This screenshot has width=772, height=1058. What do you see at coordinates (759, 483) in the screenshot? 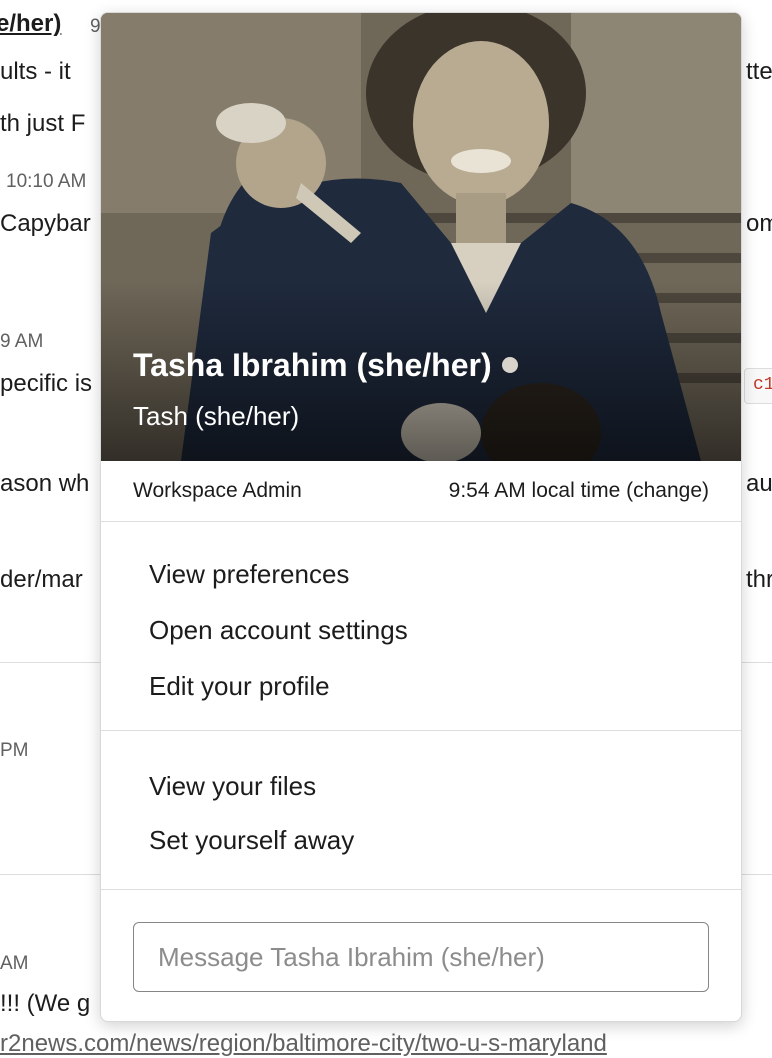
I see `message-text: aus` at bounding box center [759, 483].